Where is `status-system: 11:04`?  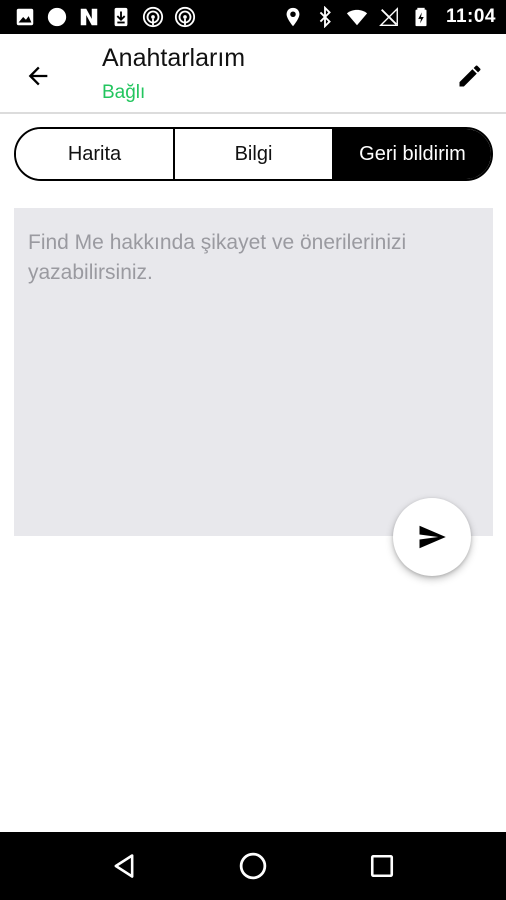
status-system: 11:04 is located at coordinates (389, 17).